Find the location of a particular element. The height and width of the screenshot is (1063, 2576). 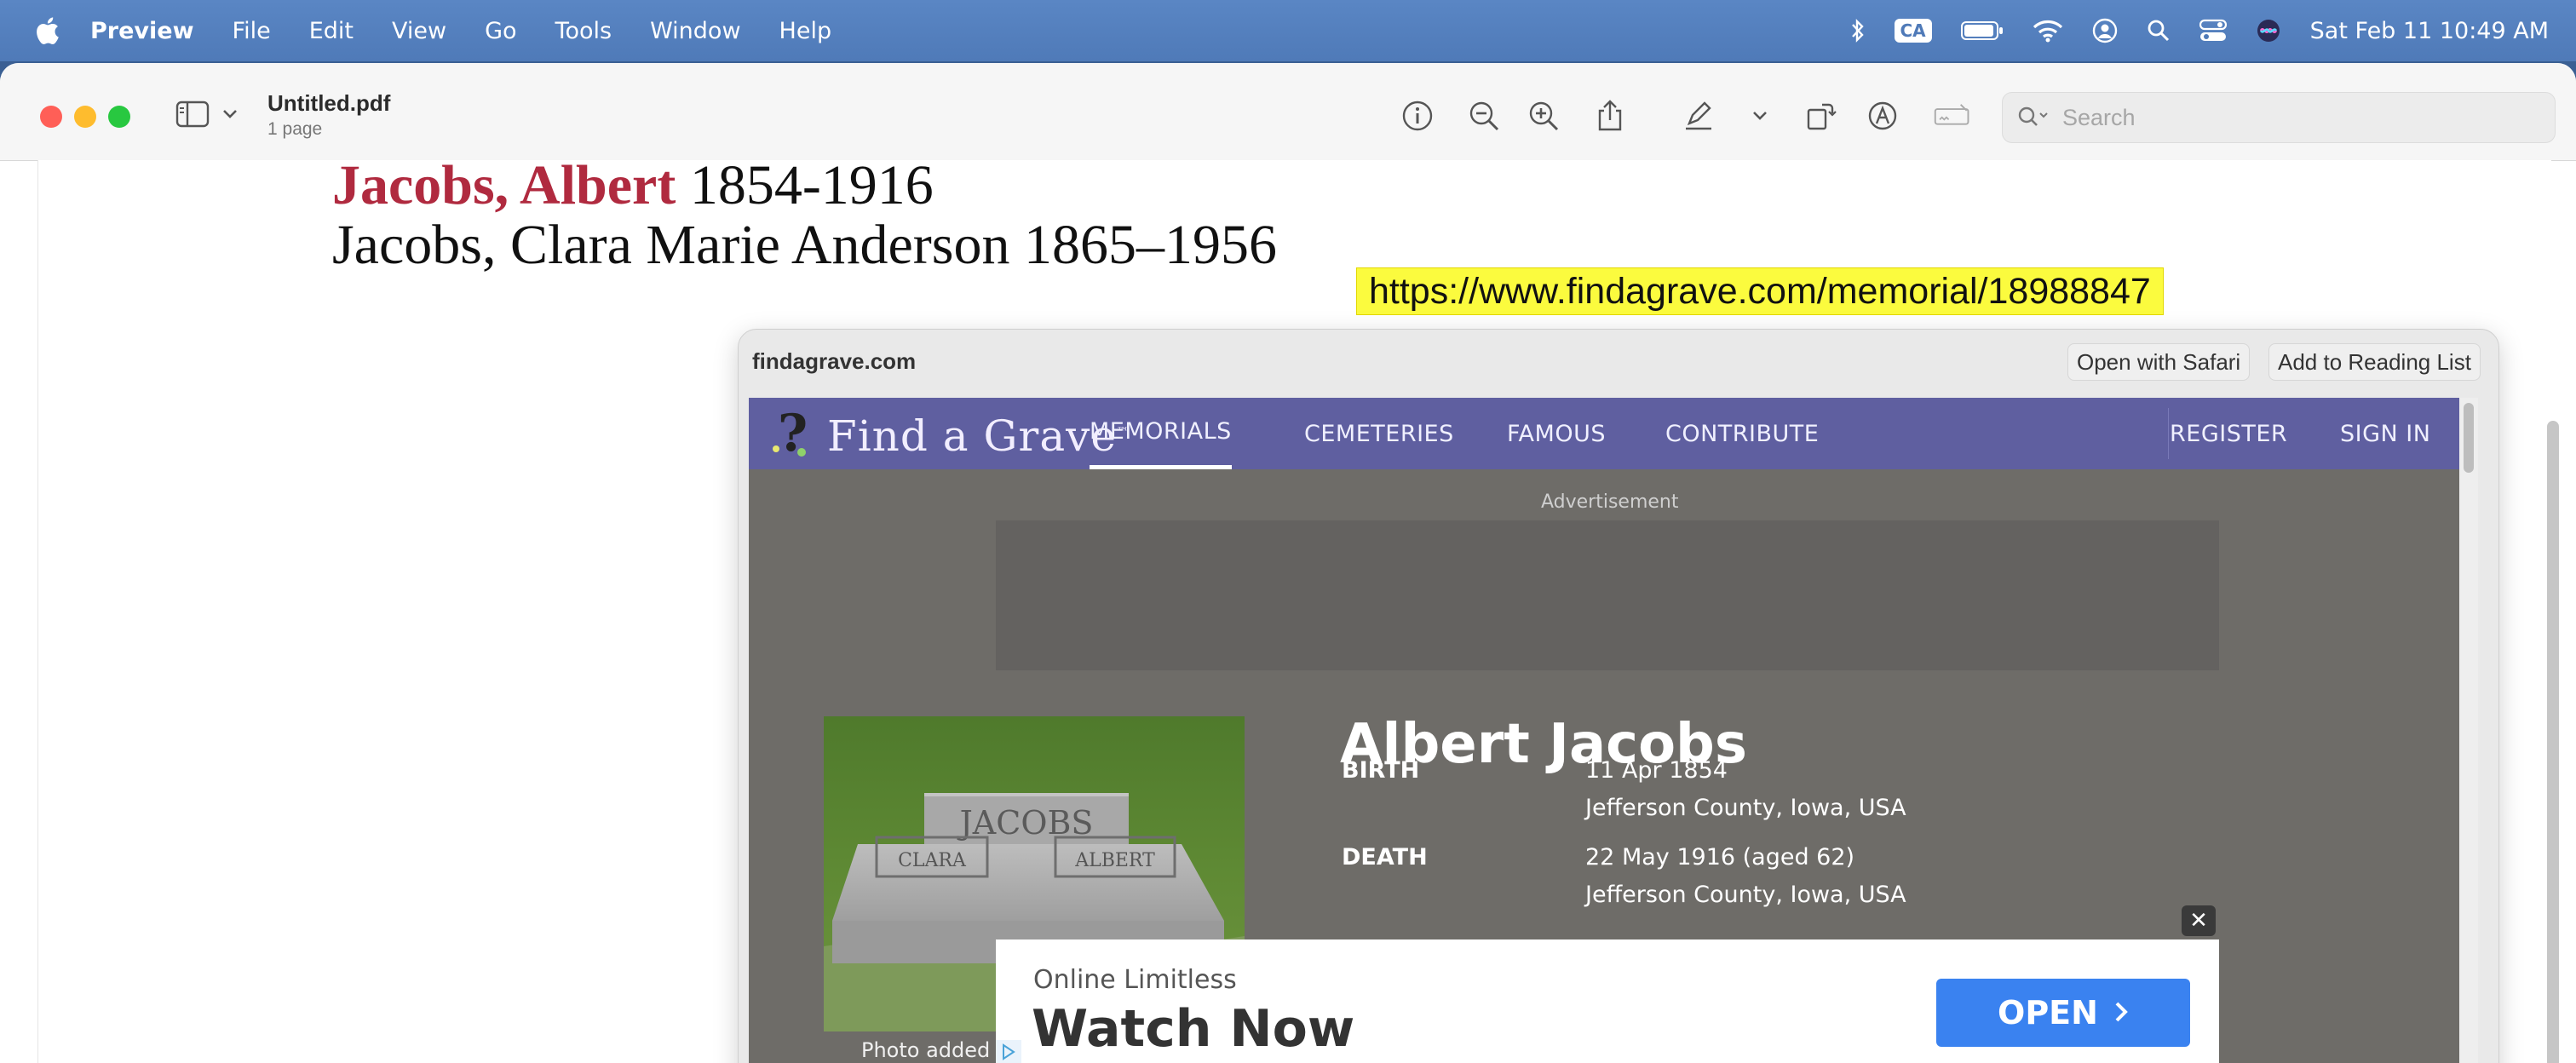

menu-app-preview: Preview is located at coordinates (142, 31).